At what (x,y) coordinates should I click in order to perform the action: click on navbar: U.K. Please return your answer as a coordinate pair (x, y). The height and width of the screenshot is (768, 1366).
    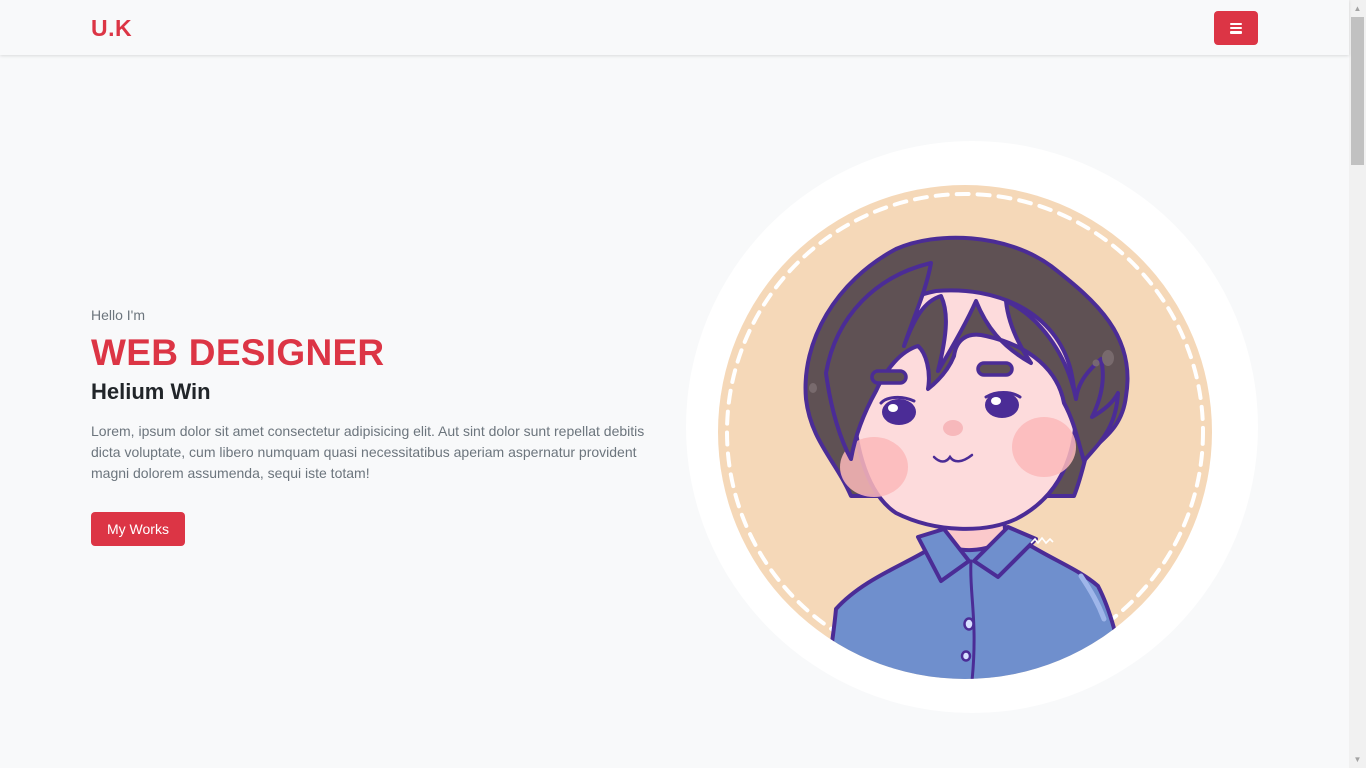
    Looking at the image, I should click on (674, 27).